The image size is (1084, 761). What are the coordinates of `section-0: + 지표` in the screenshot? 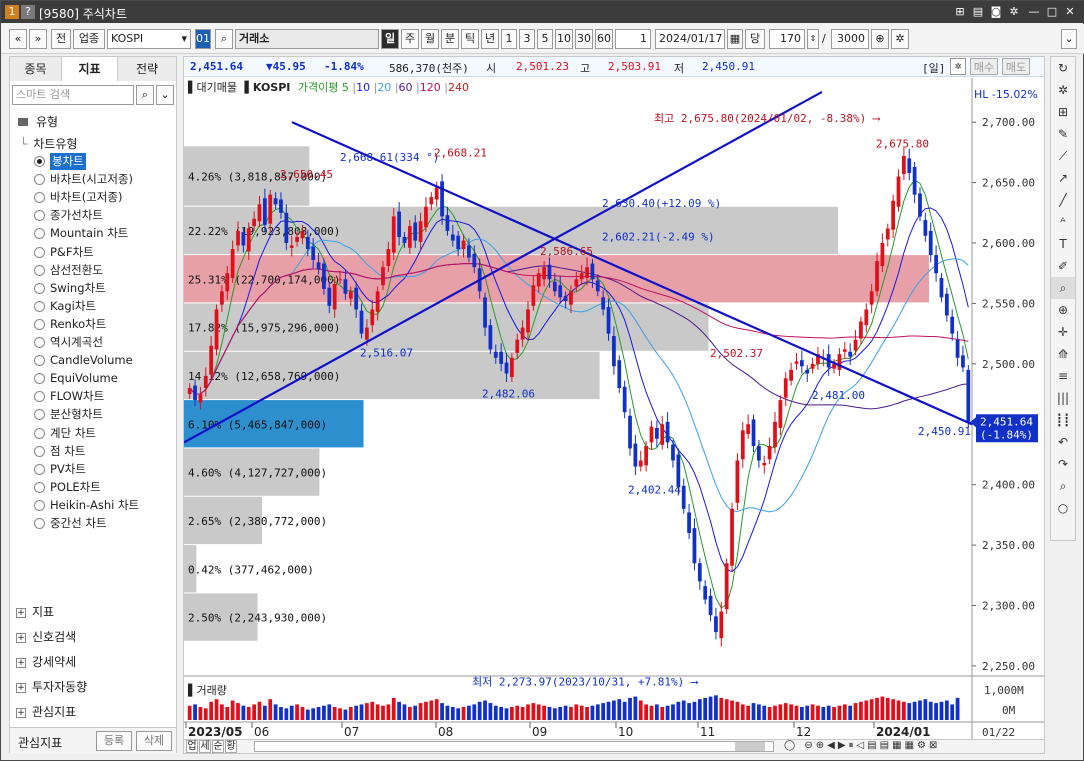 It's located at (35, 612).